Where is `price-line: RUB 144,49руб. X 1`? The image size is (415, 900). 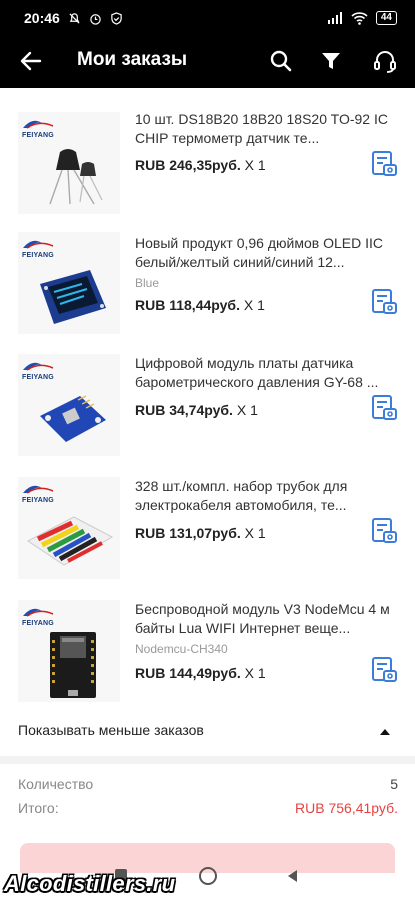 price-line: RUB 144,49руб. X 1 is located at coordinates (200, 673).